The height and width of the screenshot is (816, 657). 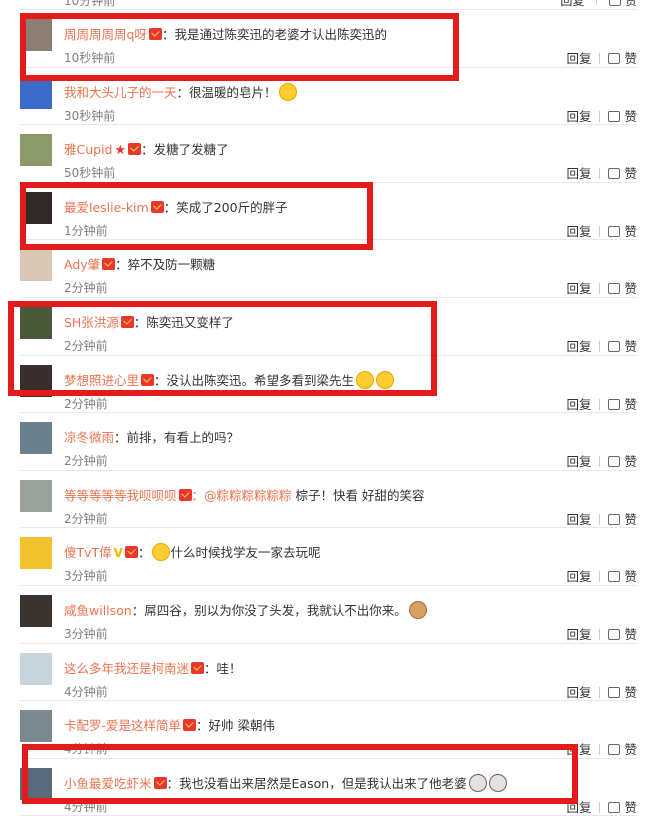 I want to click on username-link: 凉冬微雨, so click(x=89, y=437).